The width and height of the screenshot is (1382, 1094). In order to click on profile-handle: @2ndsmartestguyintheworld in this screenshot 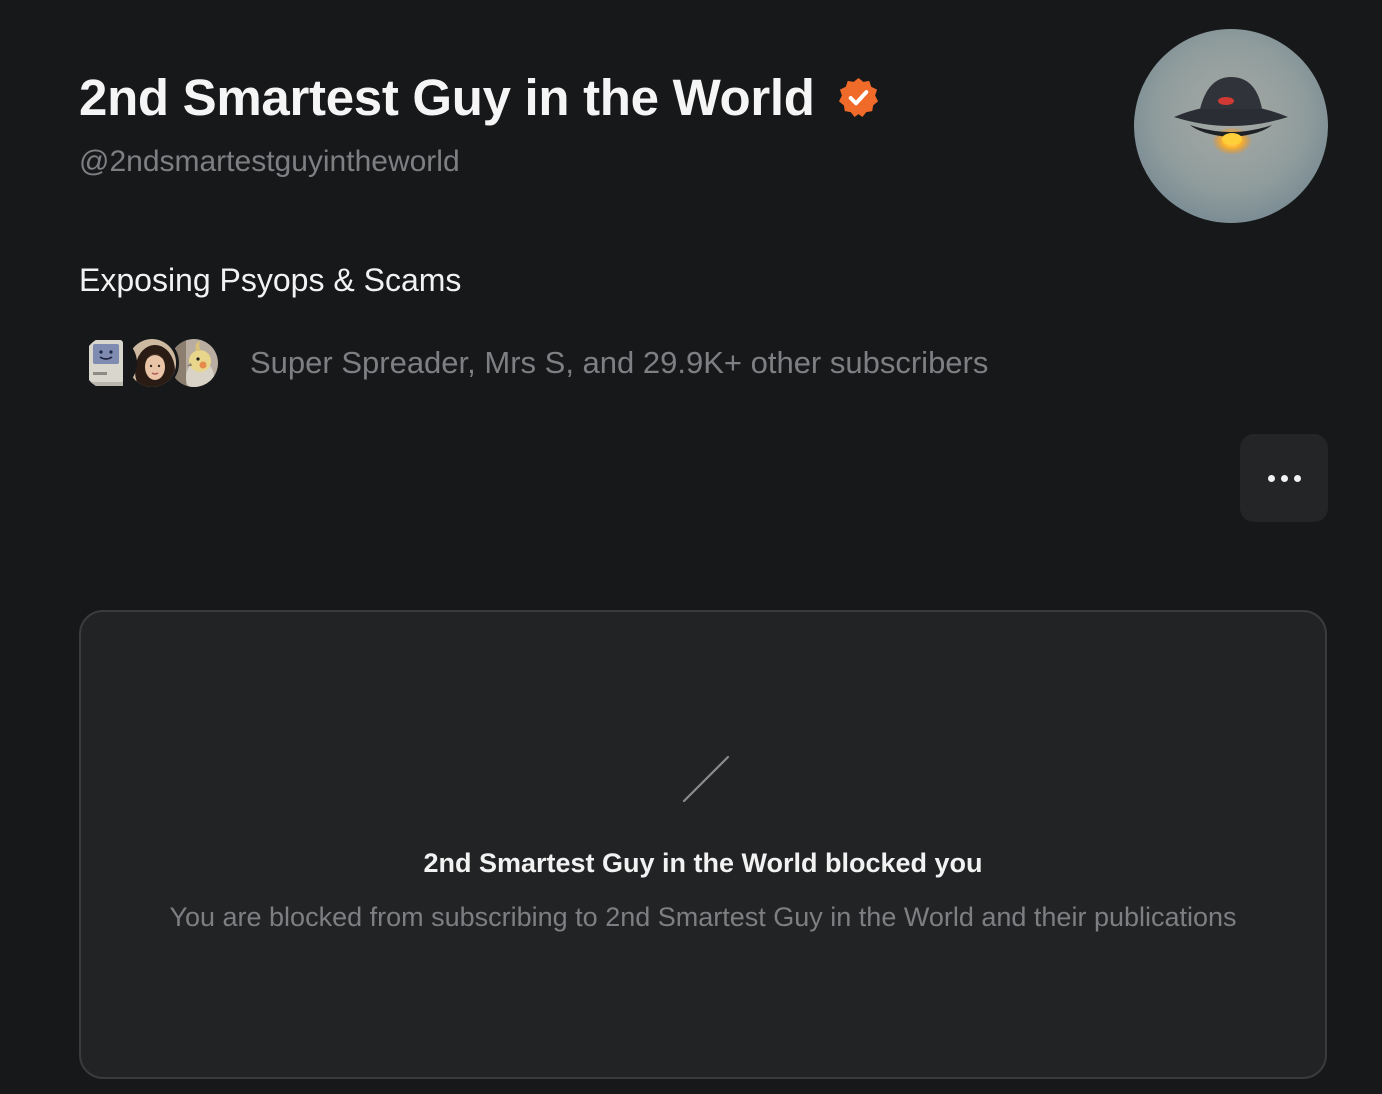, I will do `click(269, 161)`.